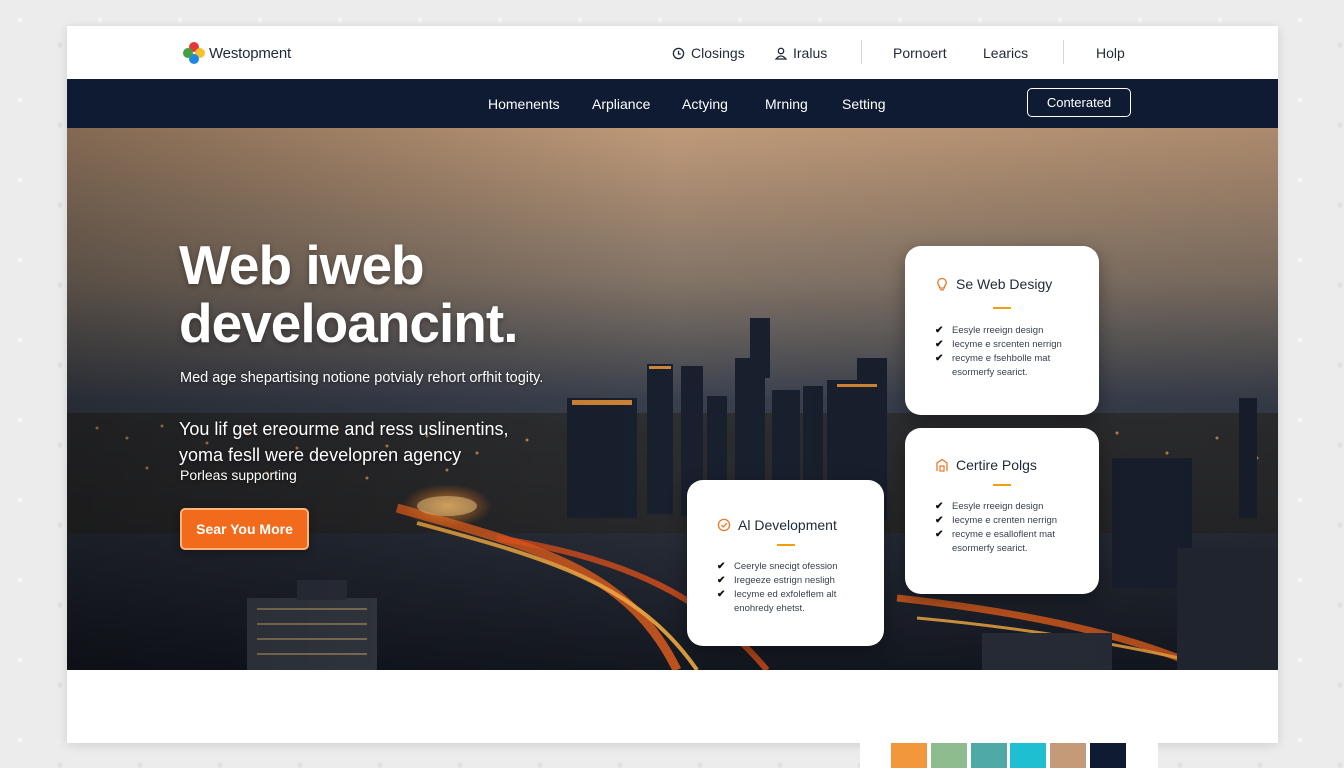 Image resolution: width=1344 pixels, height=768 pixels. I want to click on hero-title-line: Web iweb, so click(302, 265).